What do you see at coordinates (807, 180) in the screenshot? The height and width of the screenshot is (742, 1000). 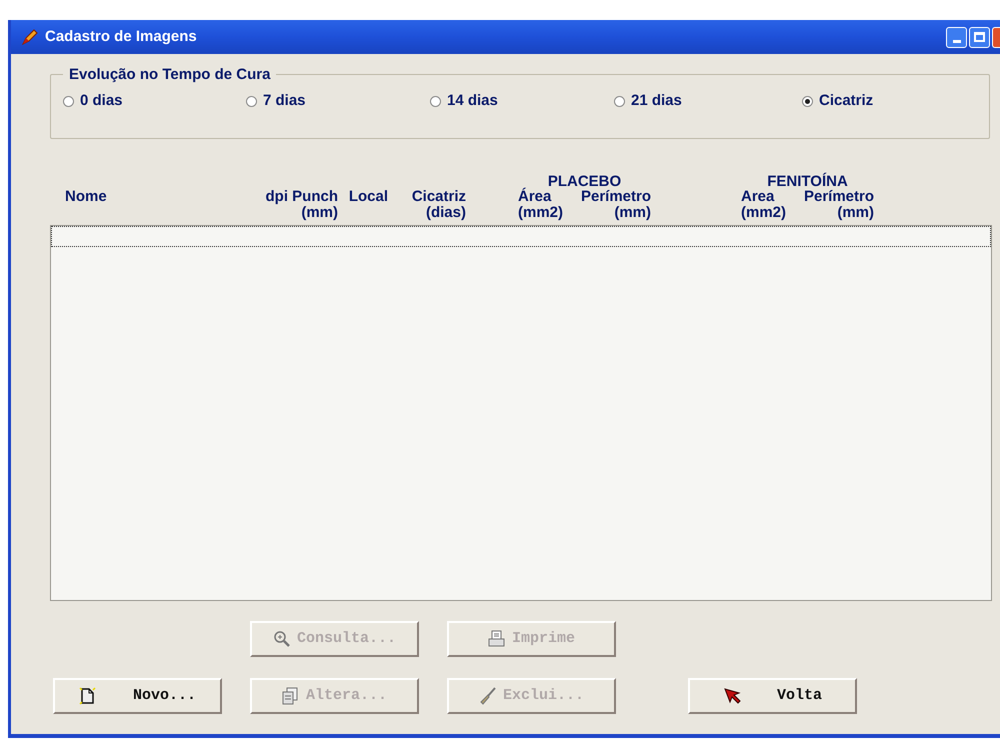 I see `group-header: FENITOÍNA` at bounding box center [807, 180].